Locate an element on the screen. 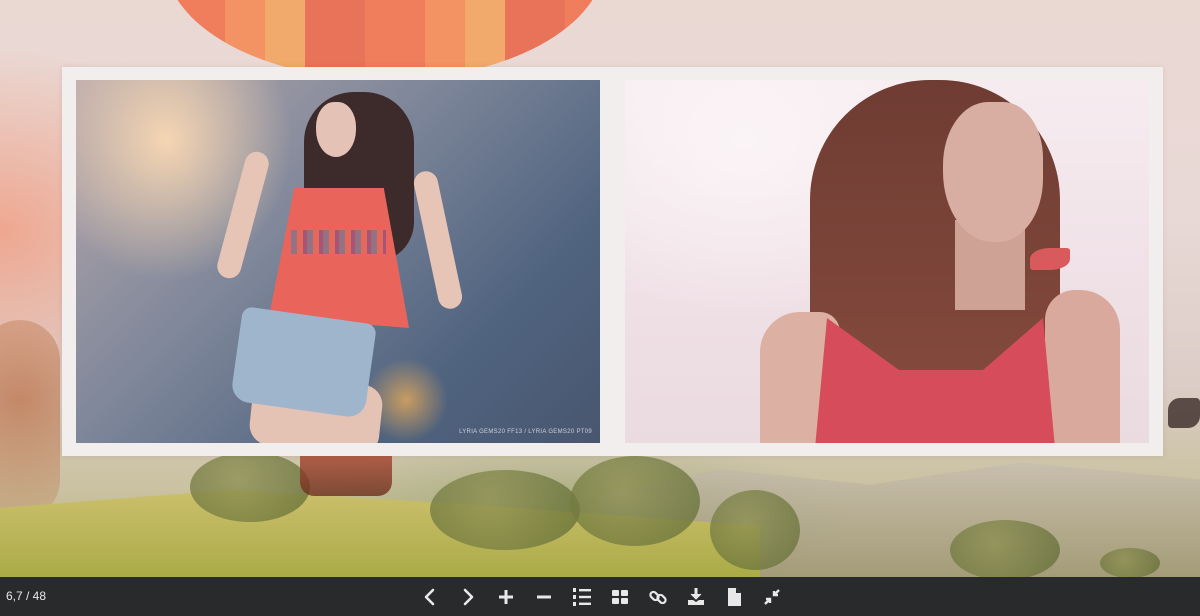 This screenshot has width=1200, height=616. toolbar-buttons is located at coordinates (601, 596).